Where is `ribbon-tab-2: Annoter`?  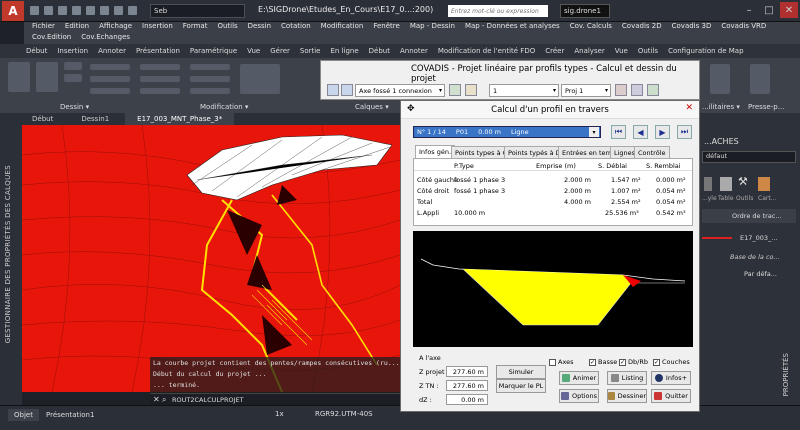 ribbon-tab-2: Annoter is located at coordinates (112, 51).